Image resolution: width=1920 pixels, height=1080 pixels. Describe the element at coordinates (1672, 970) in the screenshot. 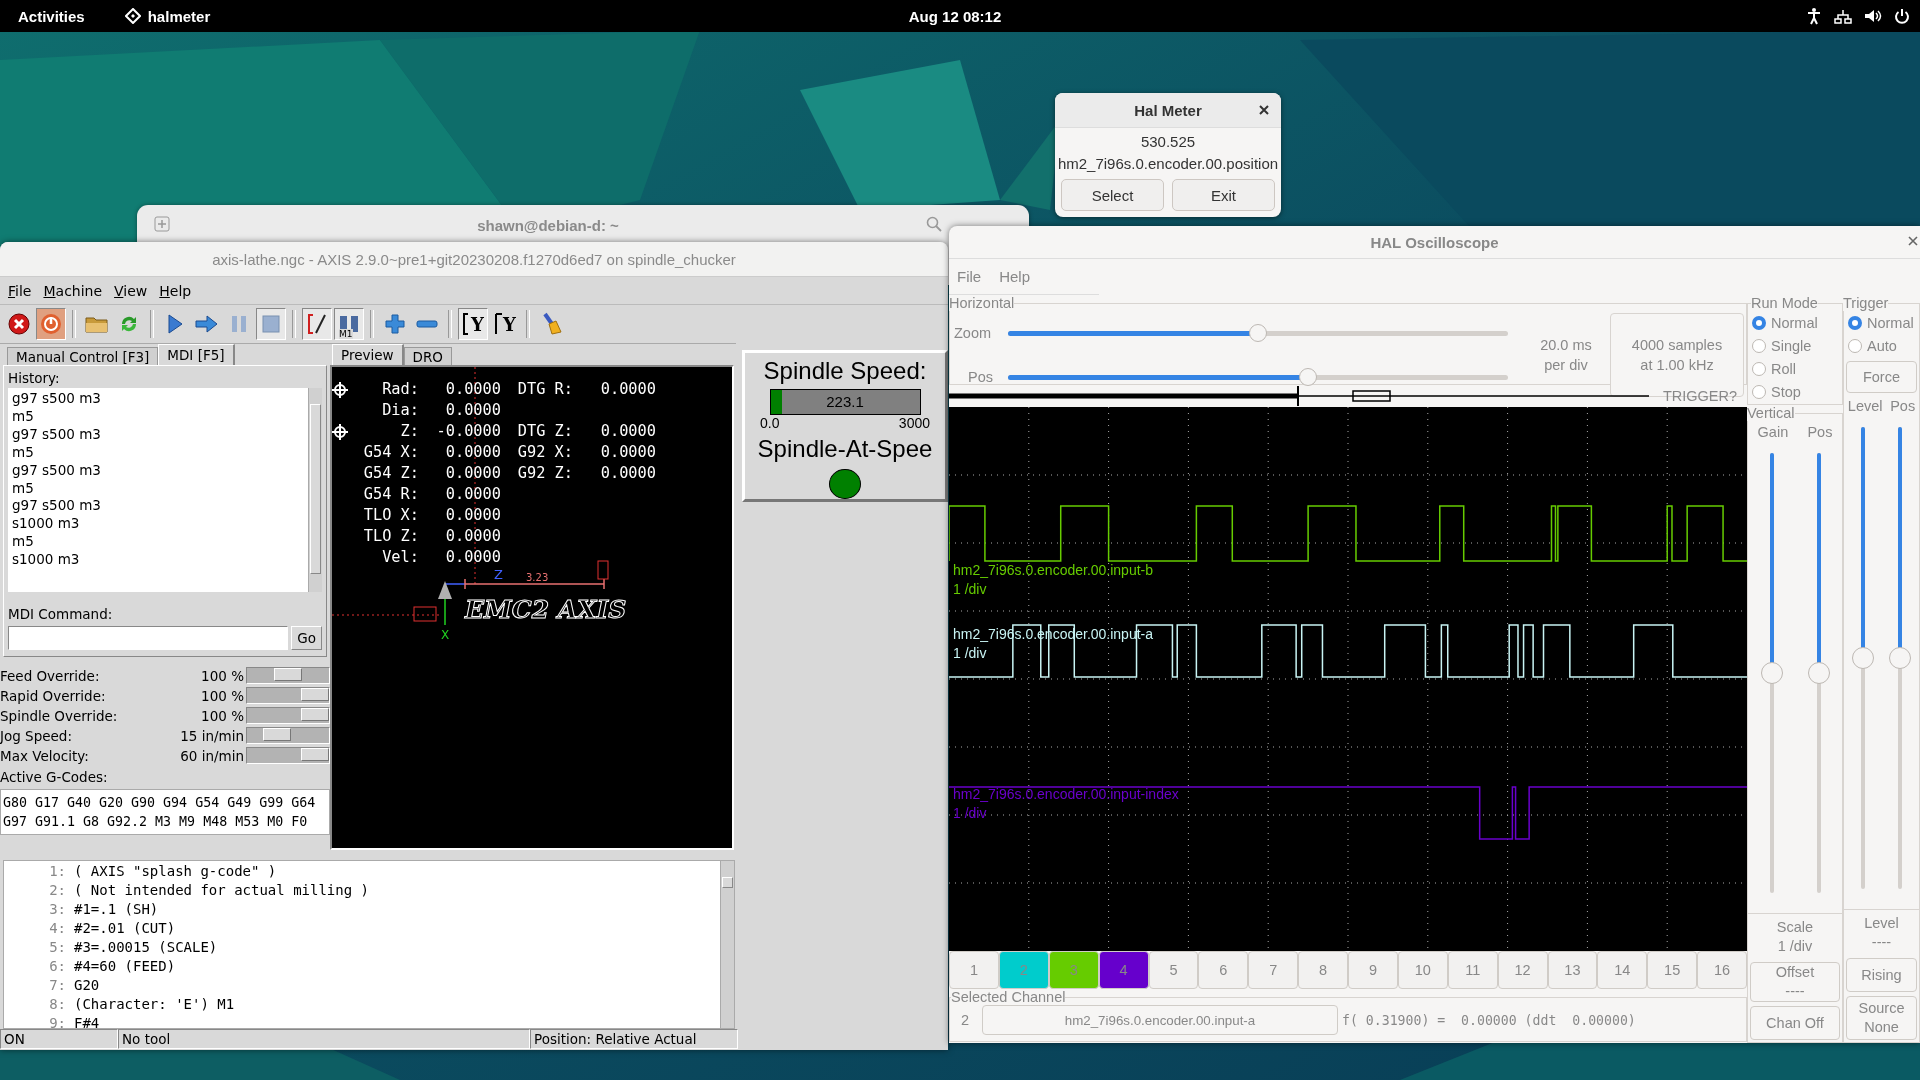

I see `channel-button: 15` at that location.